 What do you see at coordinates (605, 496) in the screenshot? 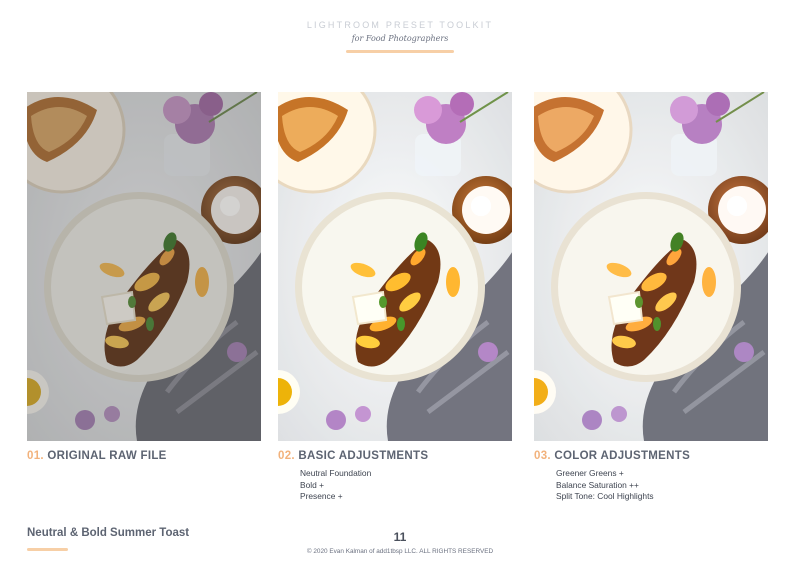
I see `adjustment-item: Split Tone: Cool Highlights` at bounding box center [605, 496].